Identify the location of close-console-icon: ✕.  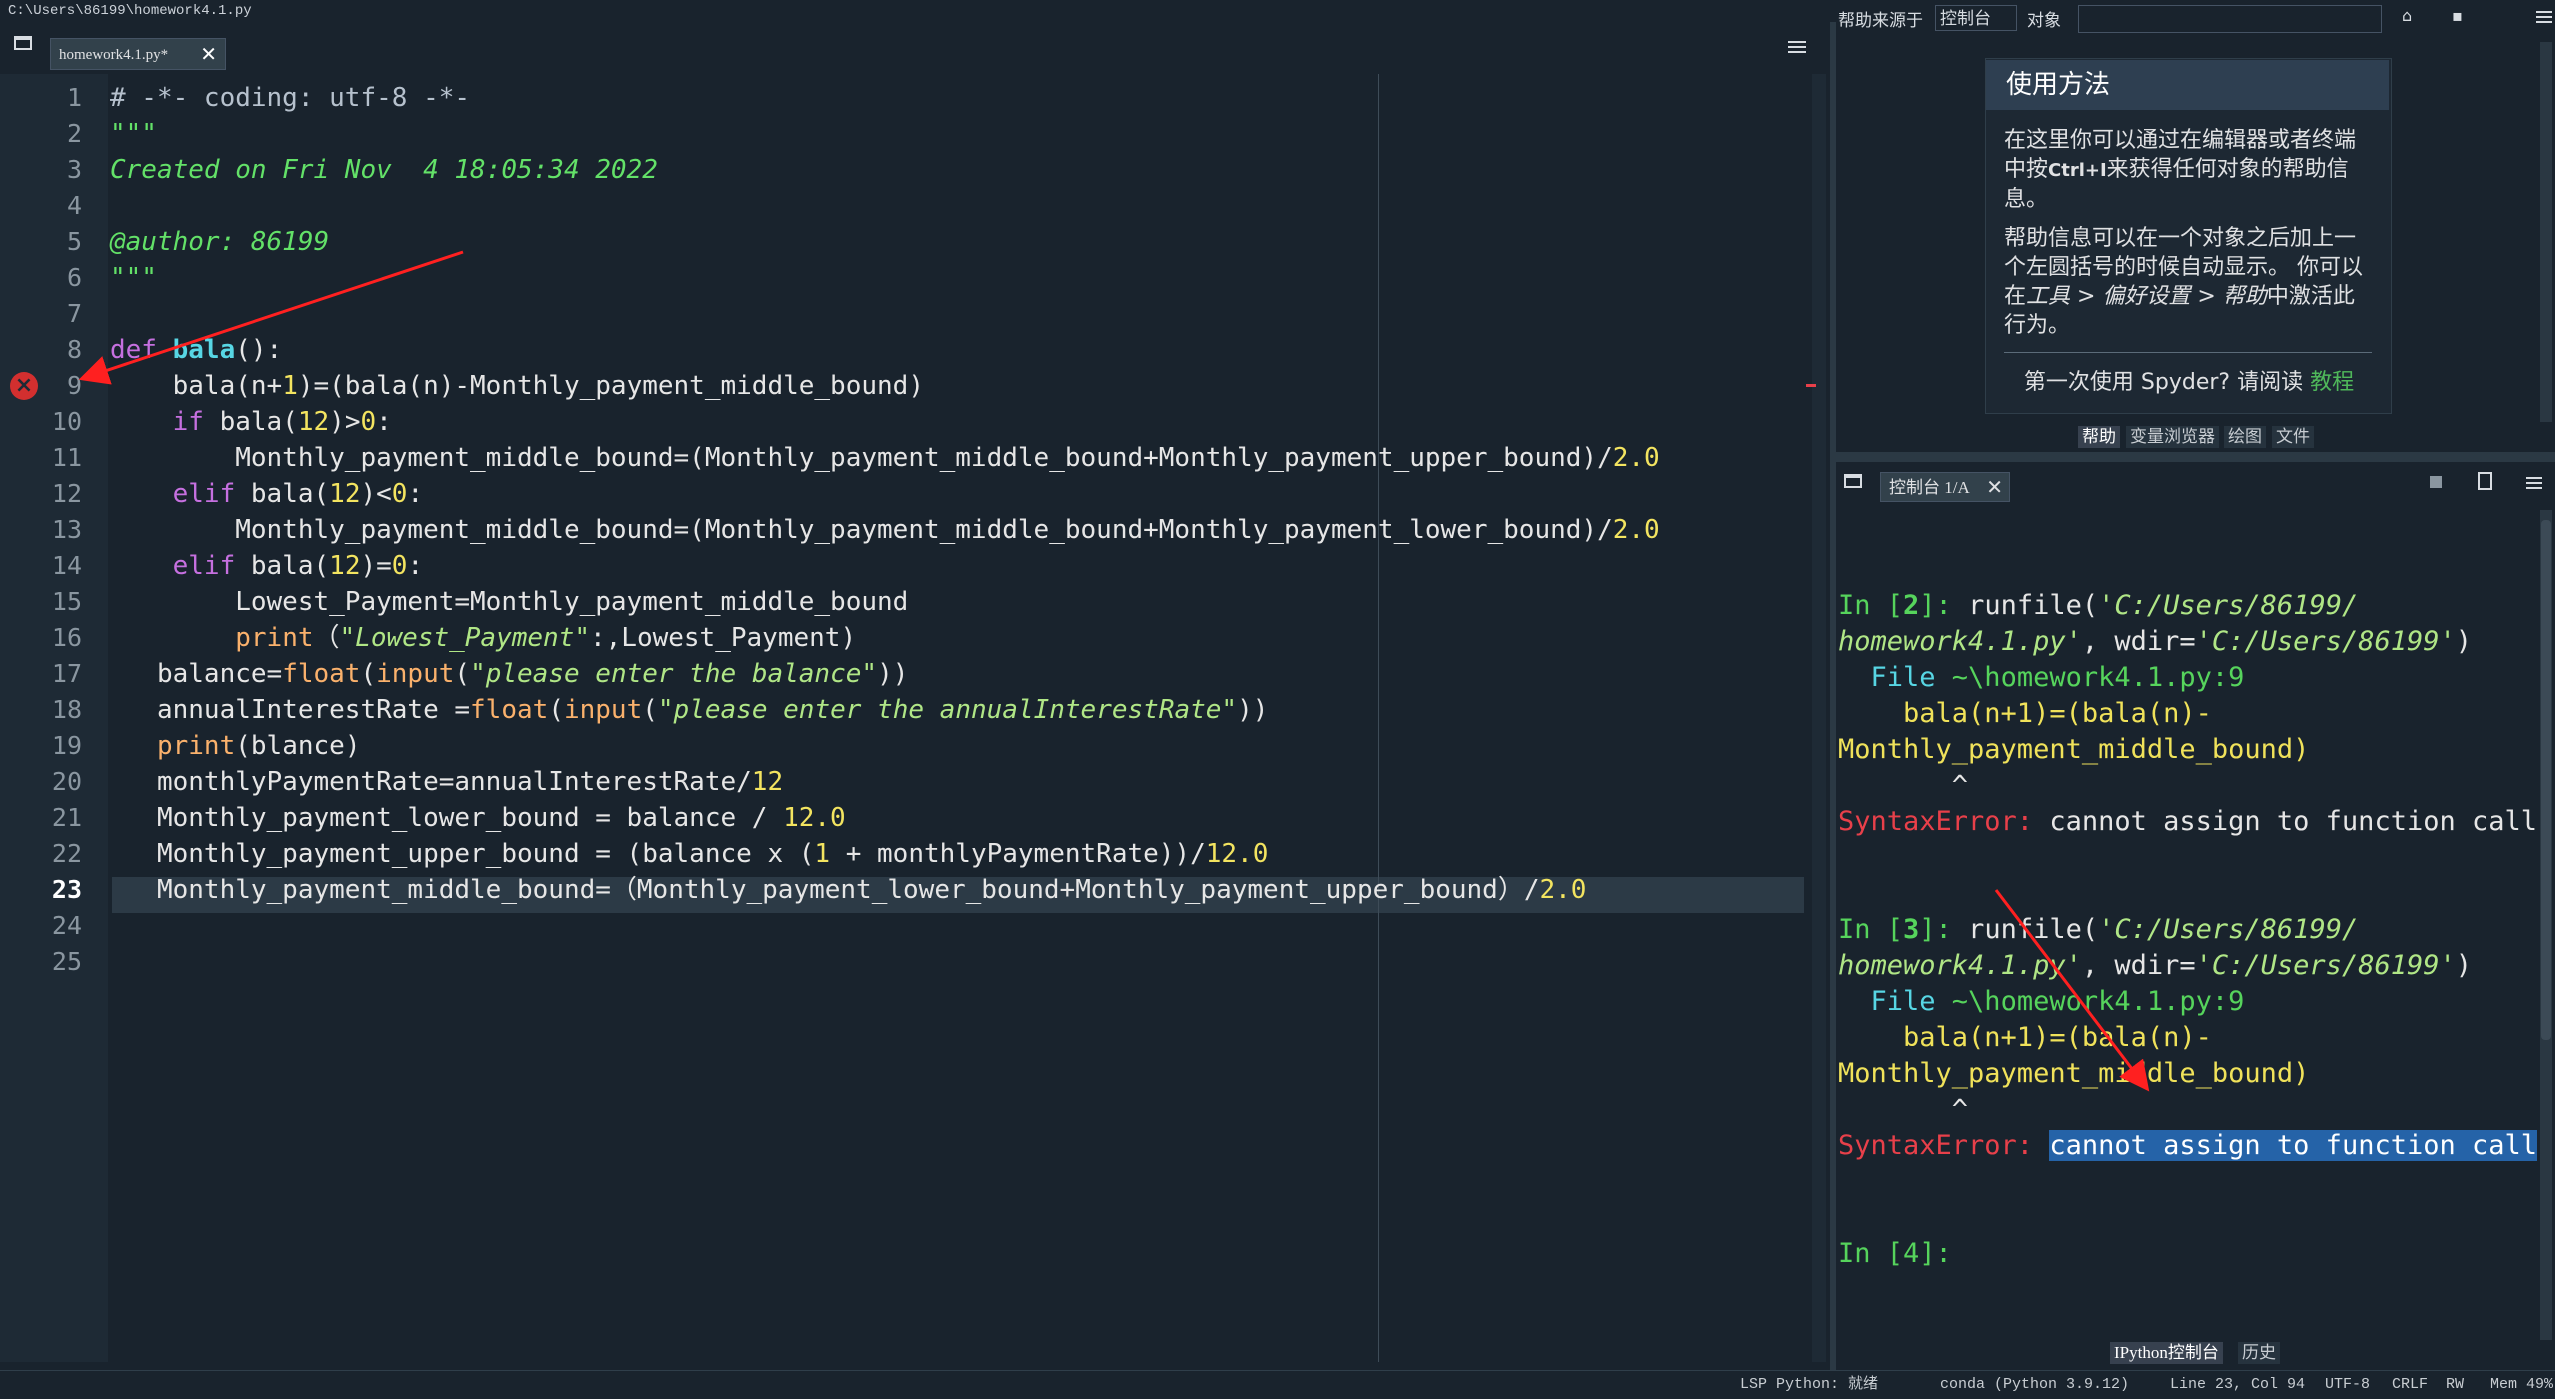
(1994, 488).